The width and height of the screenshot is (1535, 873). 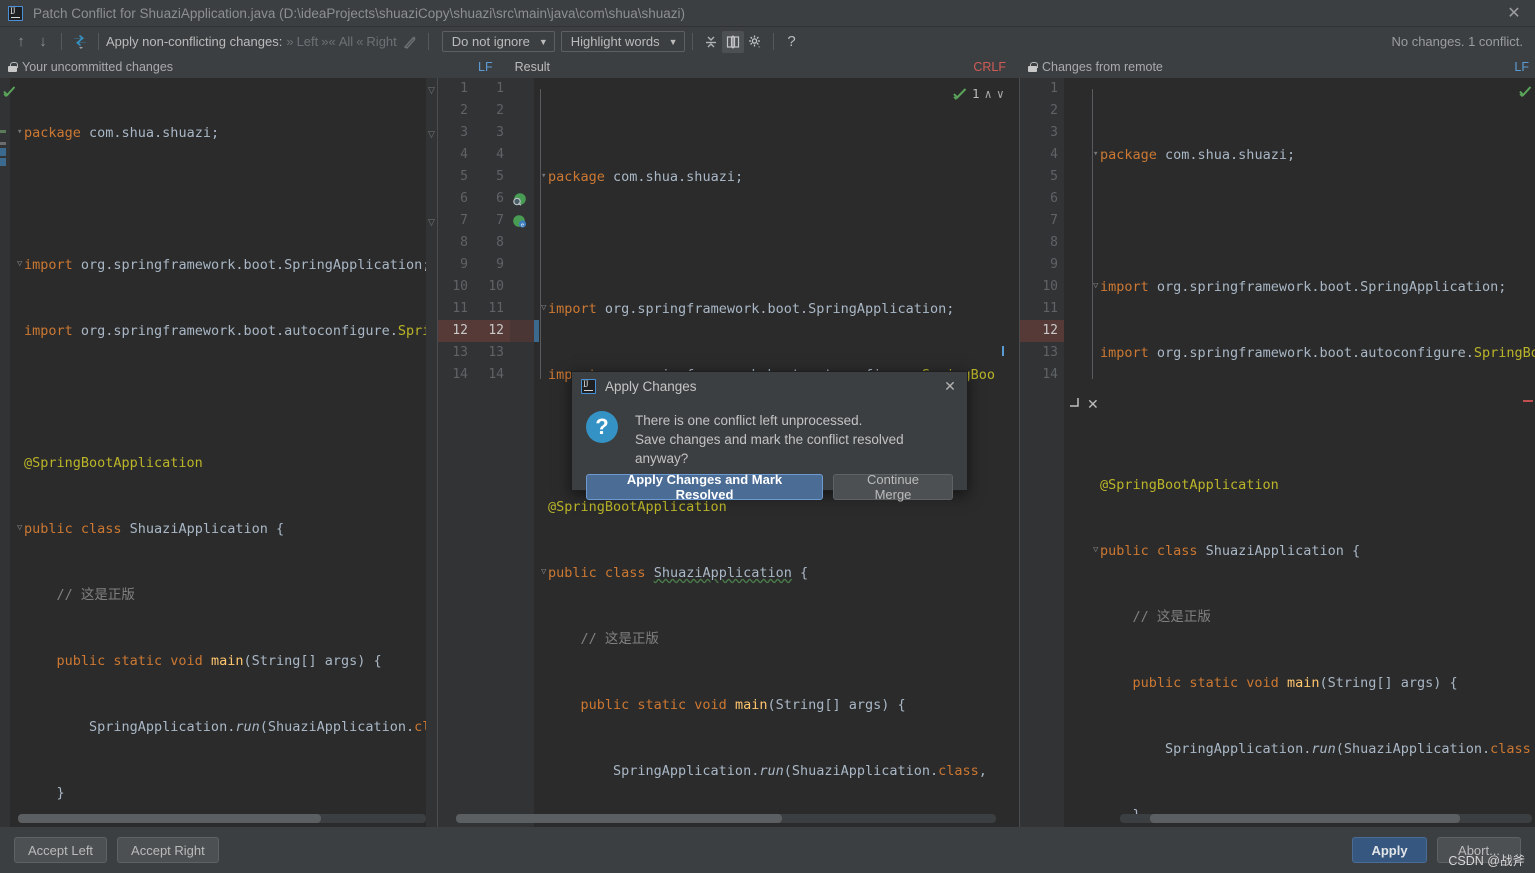 I want to click on question-icon: ?, so click(x=602, y=427).